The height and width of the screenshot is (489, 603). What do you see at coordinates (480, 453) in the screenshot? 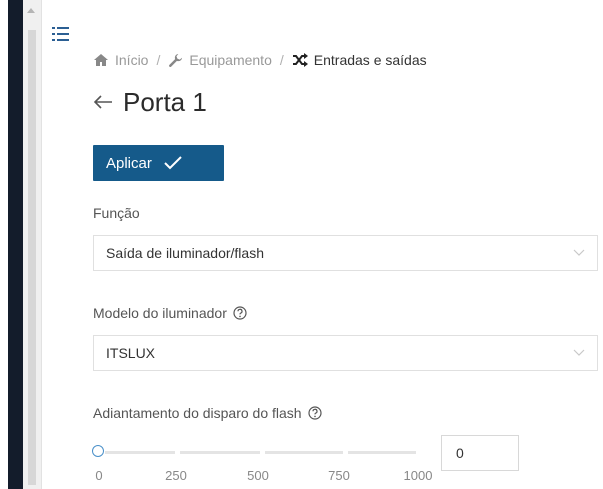
I see `flash-advance-input` at bounding box center [480, 453].